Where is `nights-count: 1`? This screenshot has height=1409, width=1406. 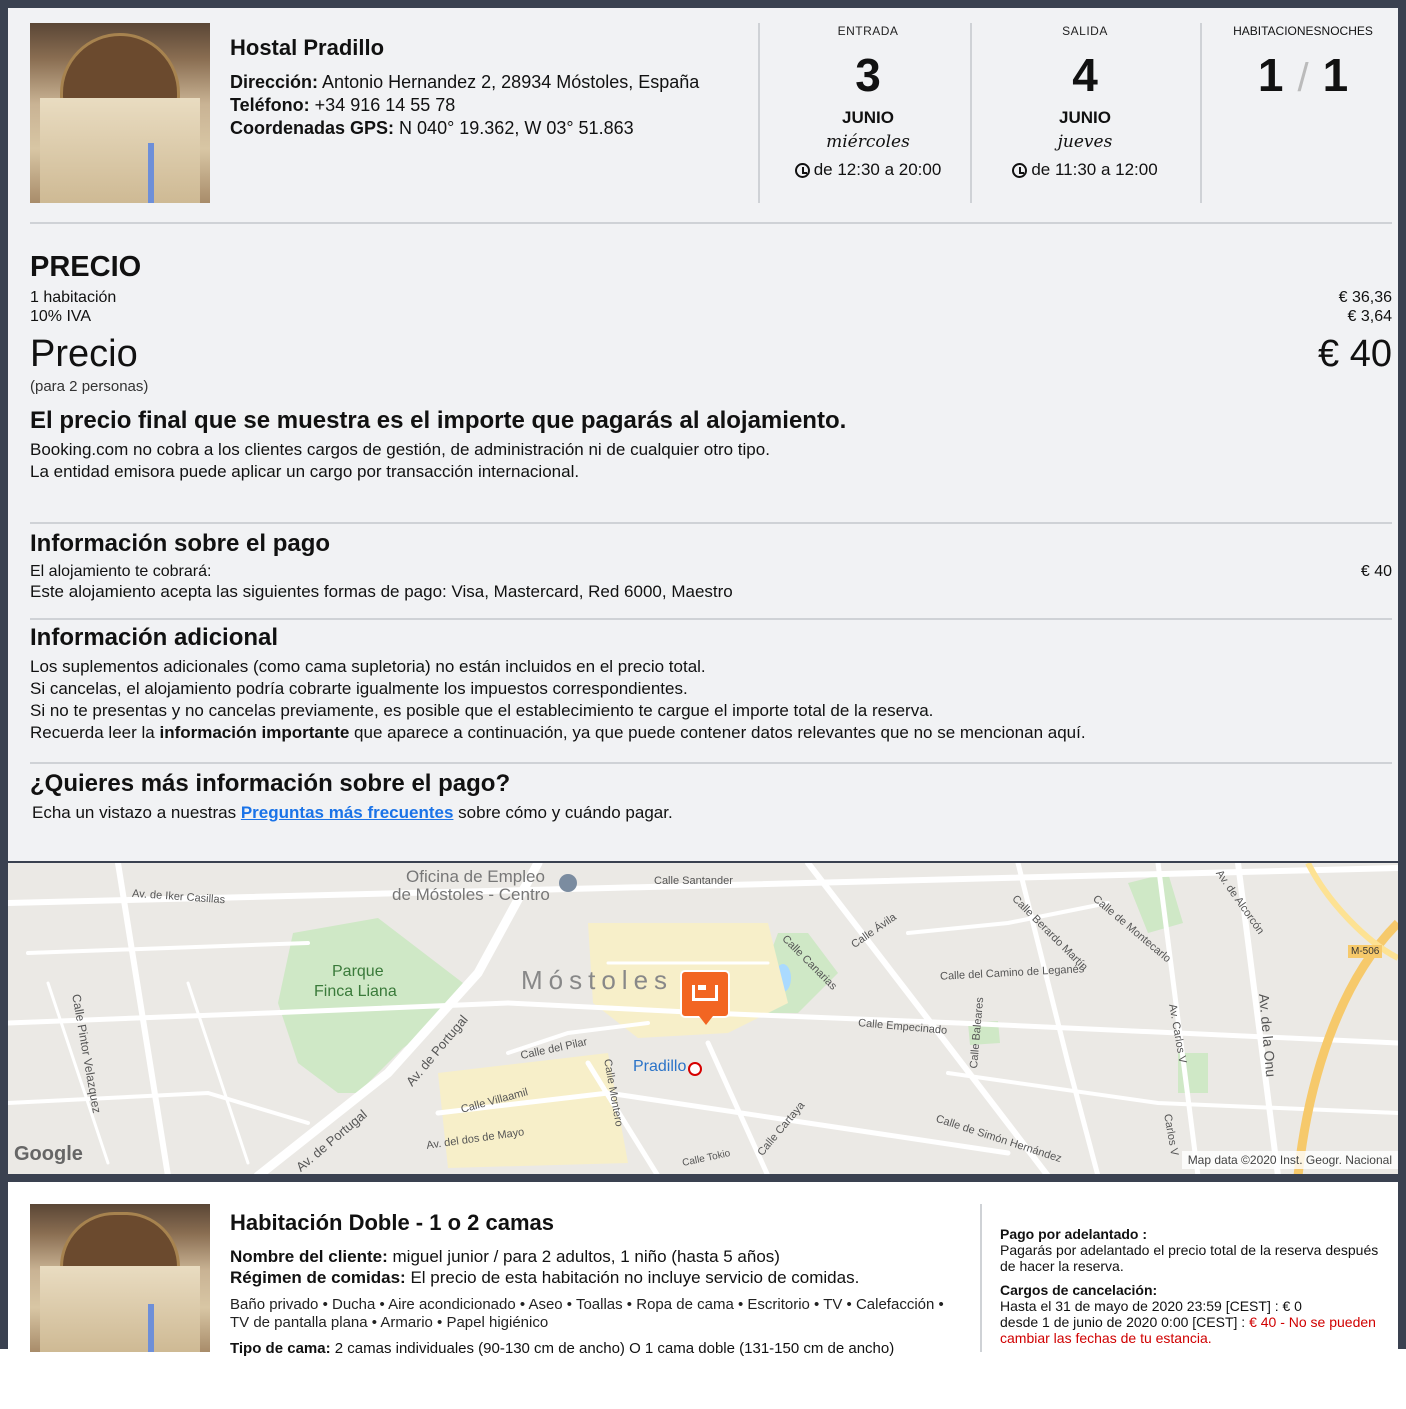
nights-count: 1 is located at coordinates (1335, 75).